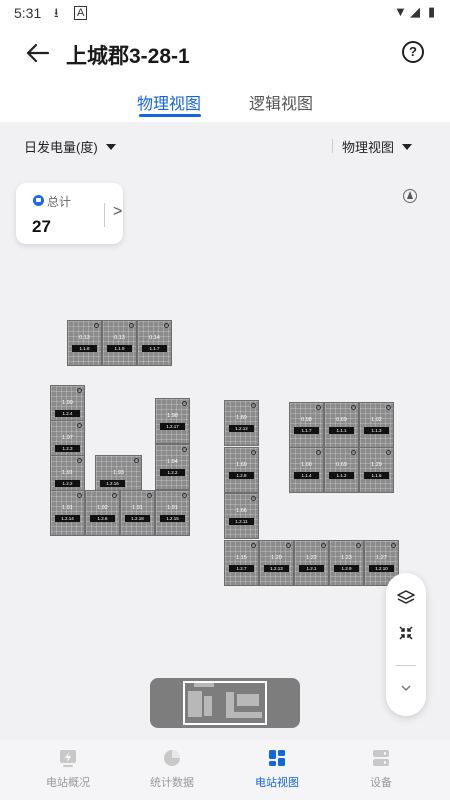 The width and height of the screenshot is (450, 800). What do you see at coordinates (172, 513) in the screenshot?
I see `solar-panel: 1.91 1.2.15` at bounding box center [172, 513].